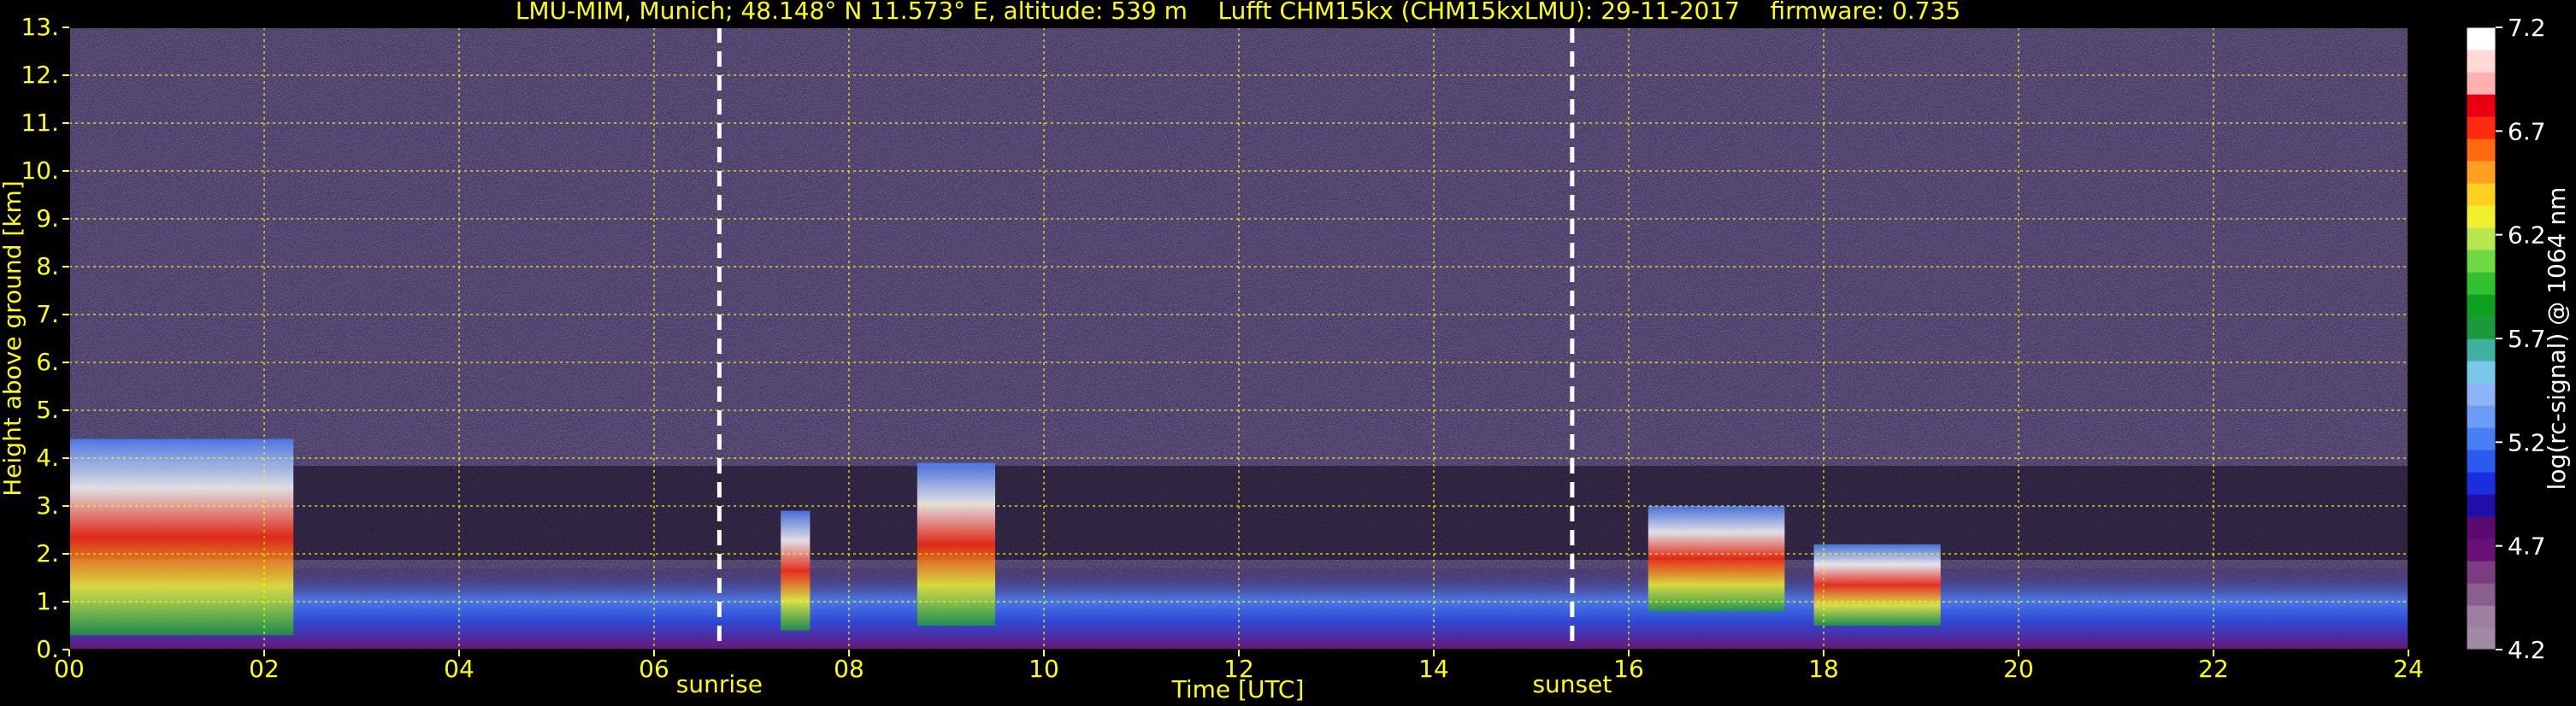 The width and height of the screenshot is (2576, 706). I want to click on y-tick-label: 13., so click(40, 27).